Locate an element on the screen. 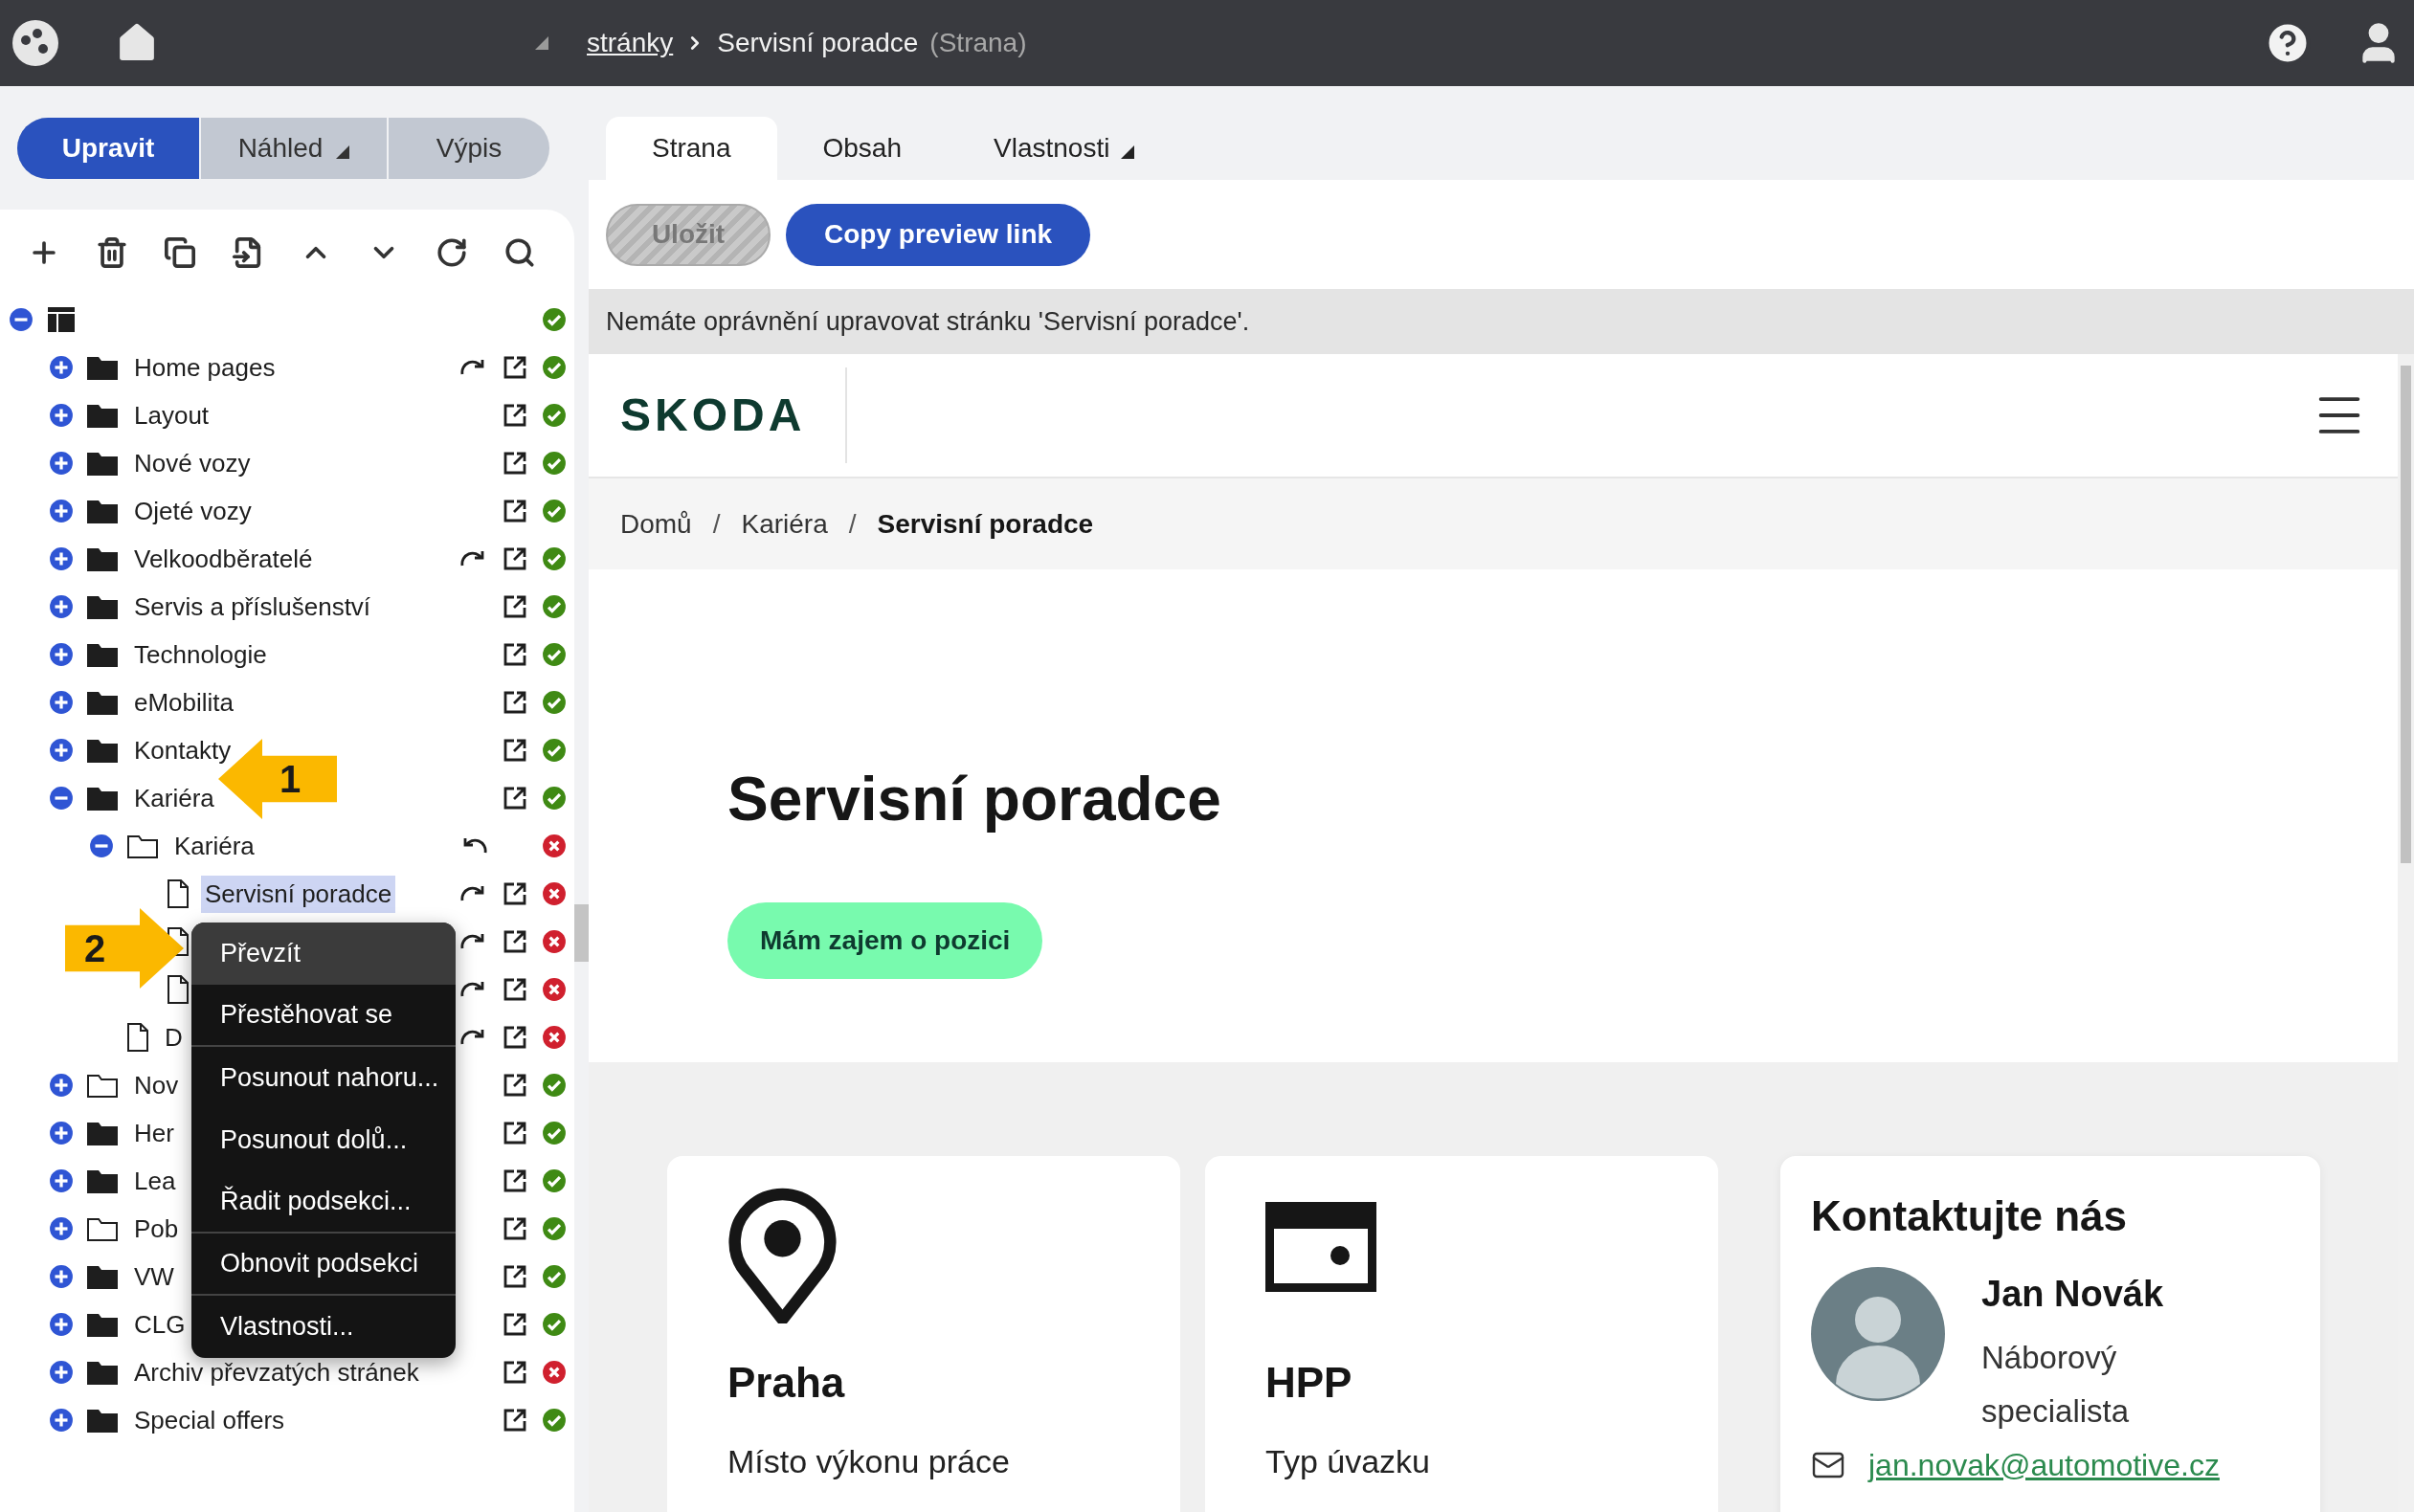 This screenshot has height=1512, width=2414. card-title: HPP is located at coordinates (1309, 1383).